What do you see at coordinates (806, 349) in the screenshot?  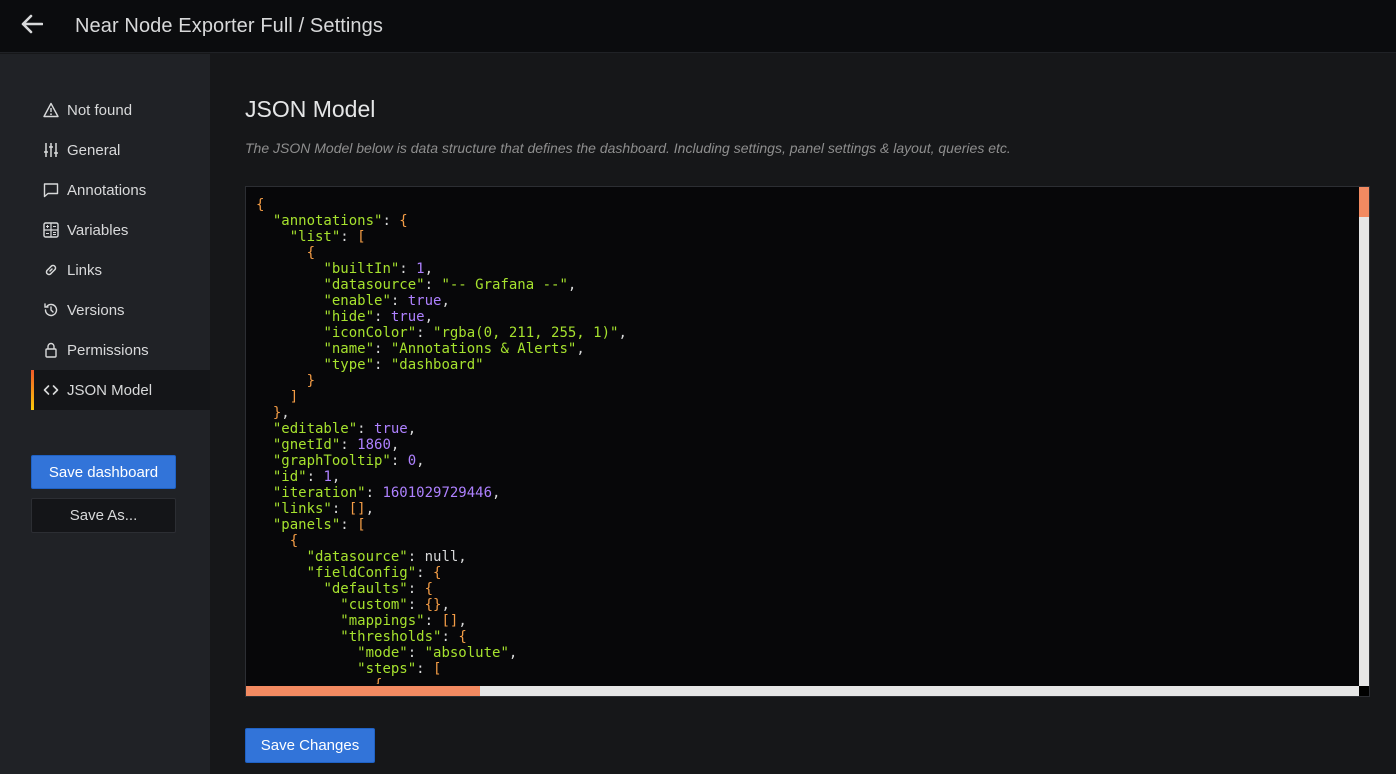 I see `code-line: "name": "Annotations & Alerts",` at bounding box center [806, 349].